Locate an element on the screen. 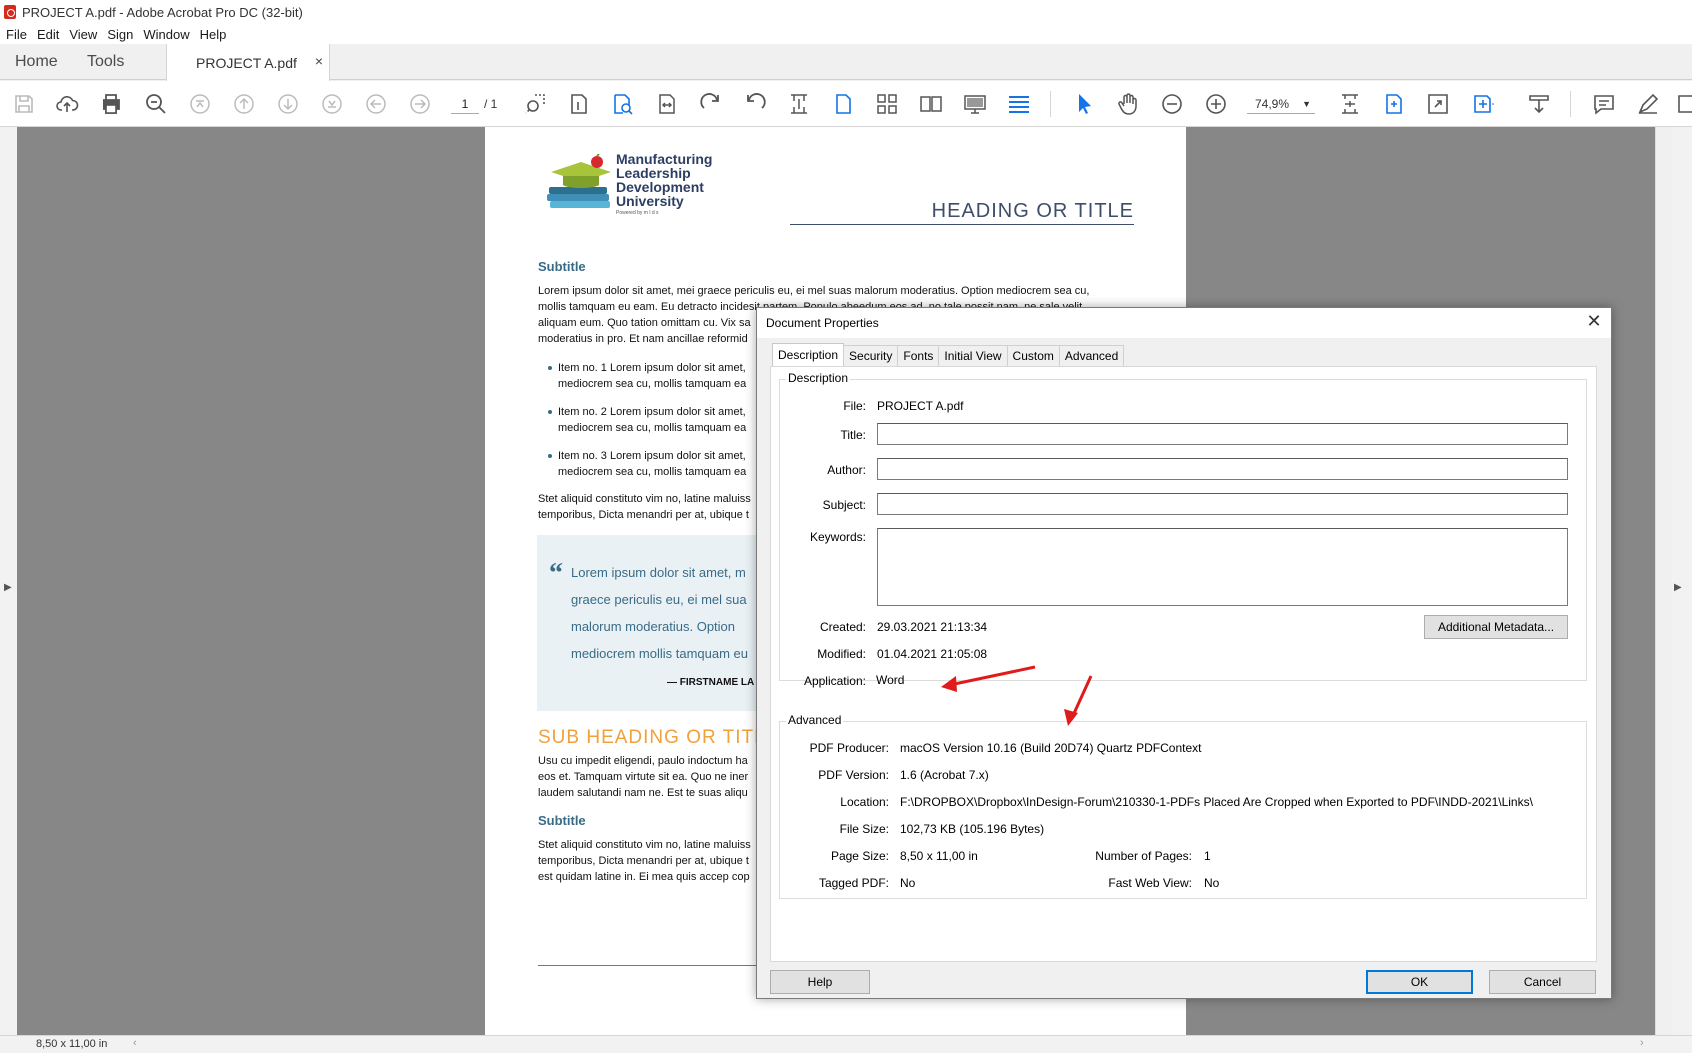 The width and height of the screenshot is (1692, 1053). main-toolbar: 1 / 1 74,9% ▼ is located at coordinates (846, 104).